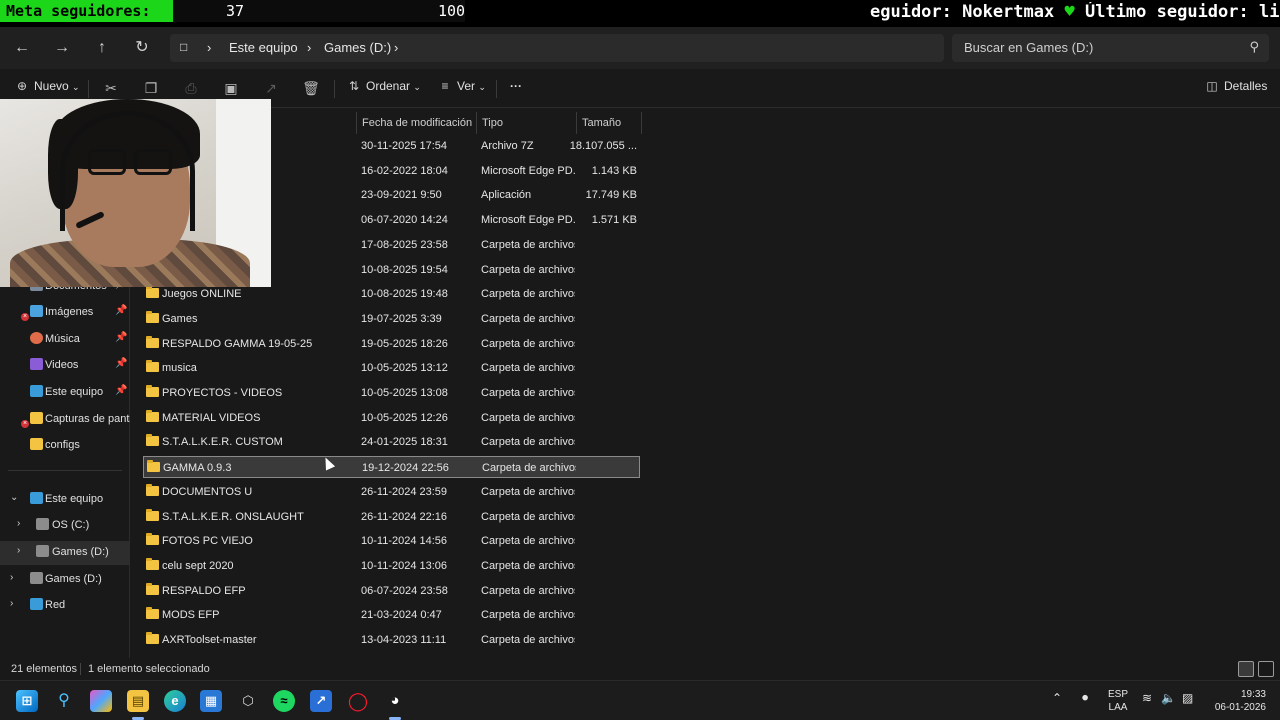 This screenshot has height=720, width=1280. What do you see at coordinates (80, 669) in the screenshot?
I see `divider` at bounding box center [80, 669].